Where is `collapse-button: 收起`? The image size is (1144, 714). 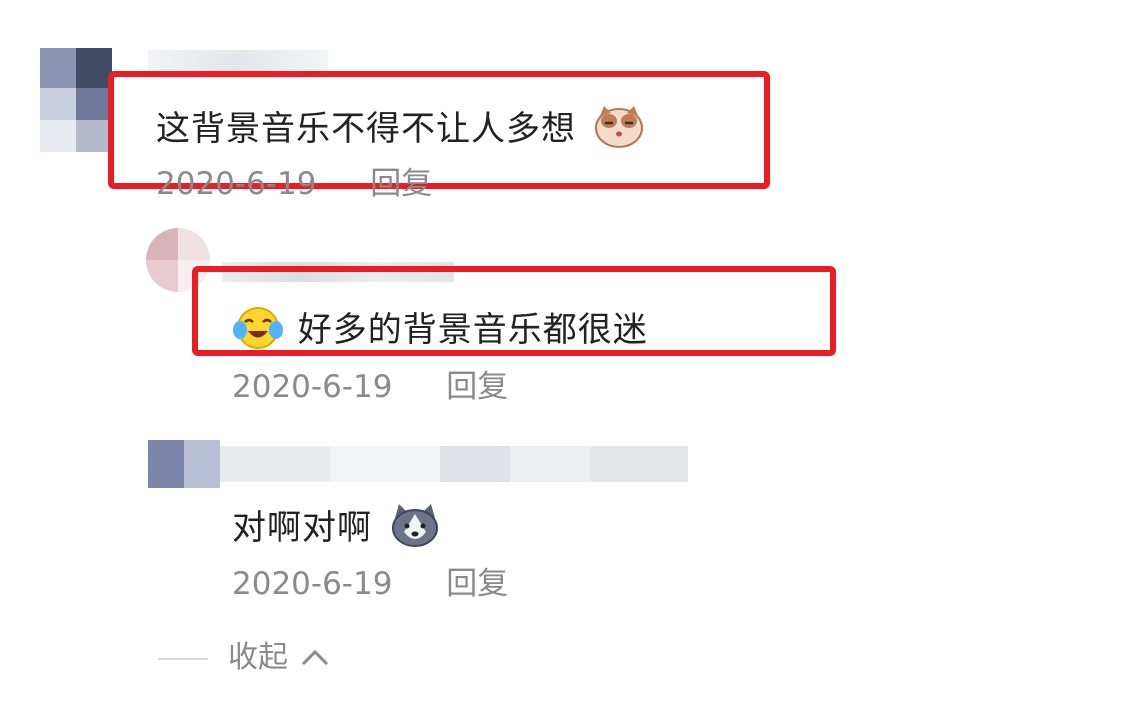
collapse-button: 收起 is located at coordinates (279, 658).